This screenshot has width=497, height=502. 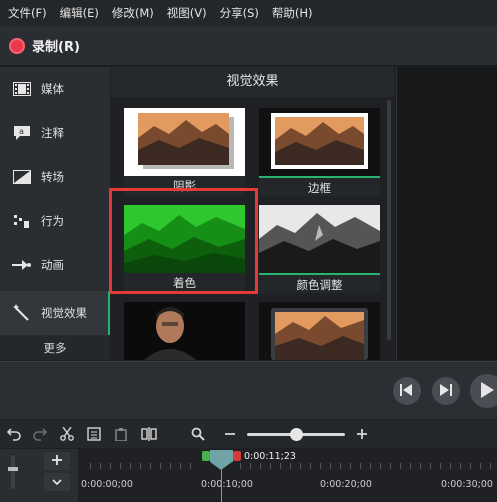 I want to click on selection-highlight, so click(x=183, y=241).